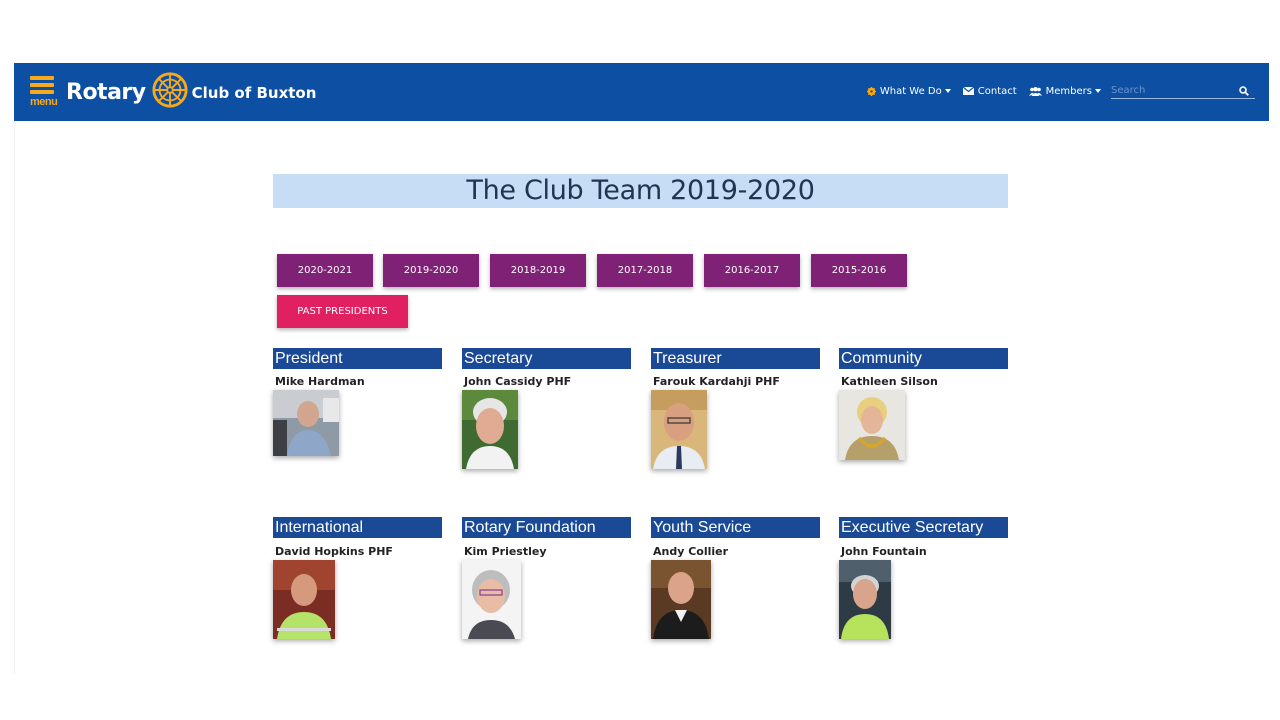 The width and height of the screenshot is (1280, 720). What do you see at coordinates (170, 92) in the screenshot?
I see `rotary-wheel-icon` at bounding box center [170, 92].